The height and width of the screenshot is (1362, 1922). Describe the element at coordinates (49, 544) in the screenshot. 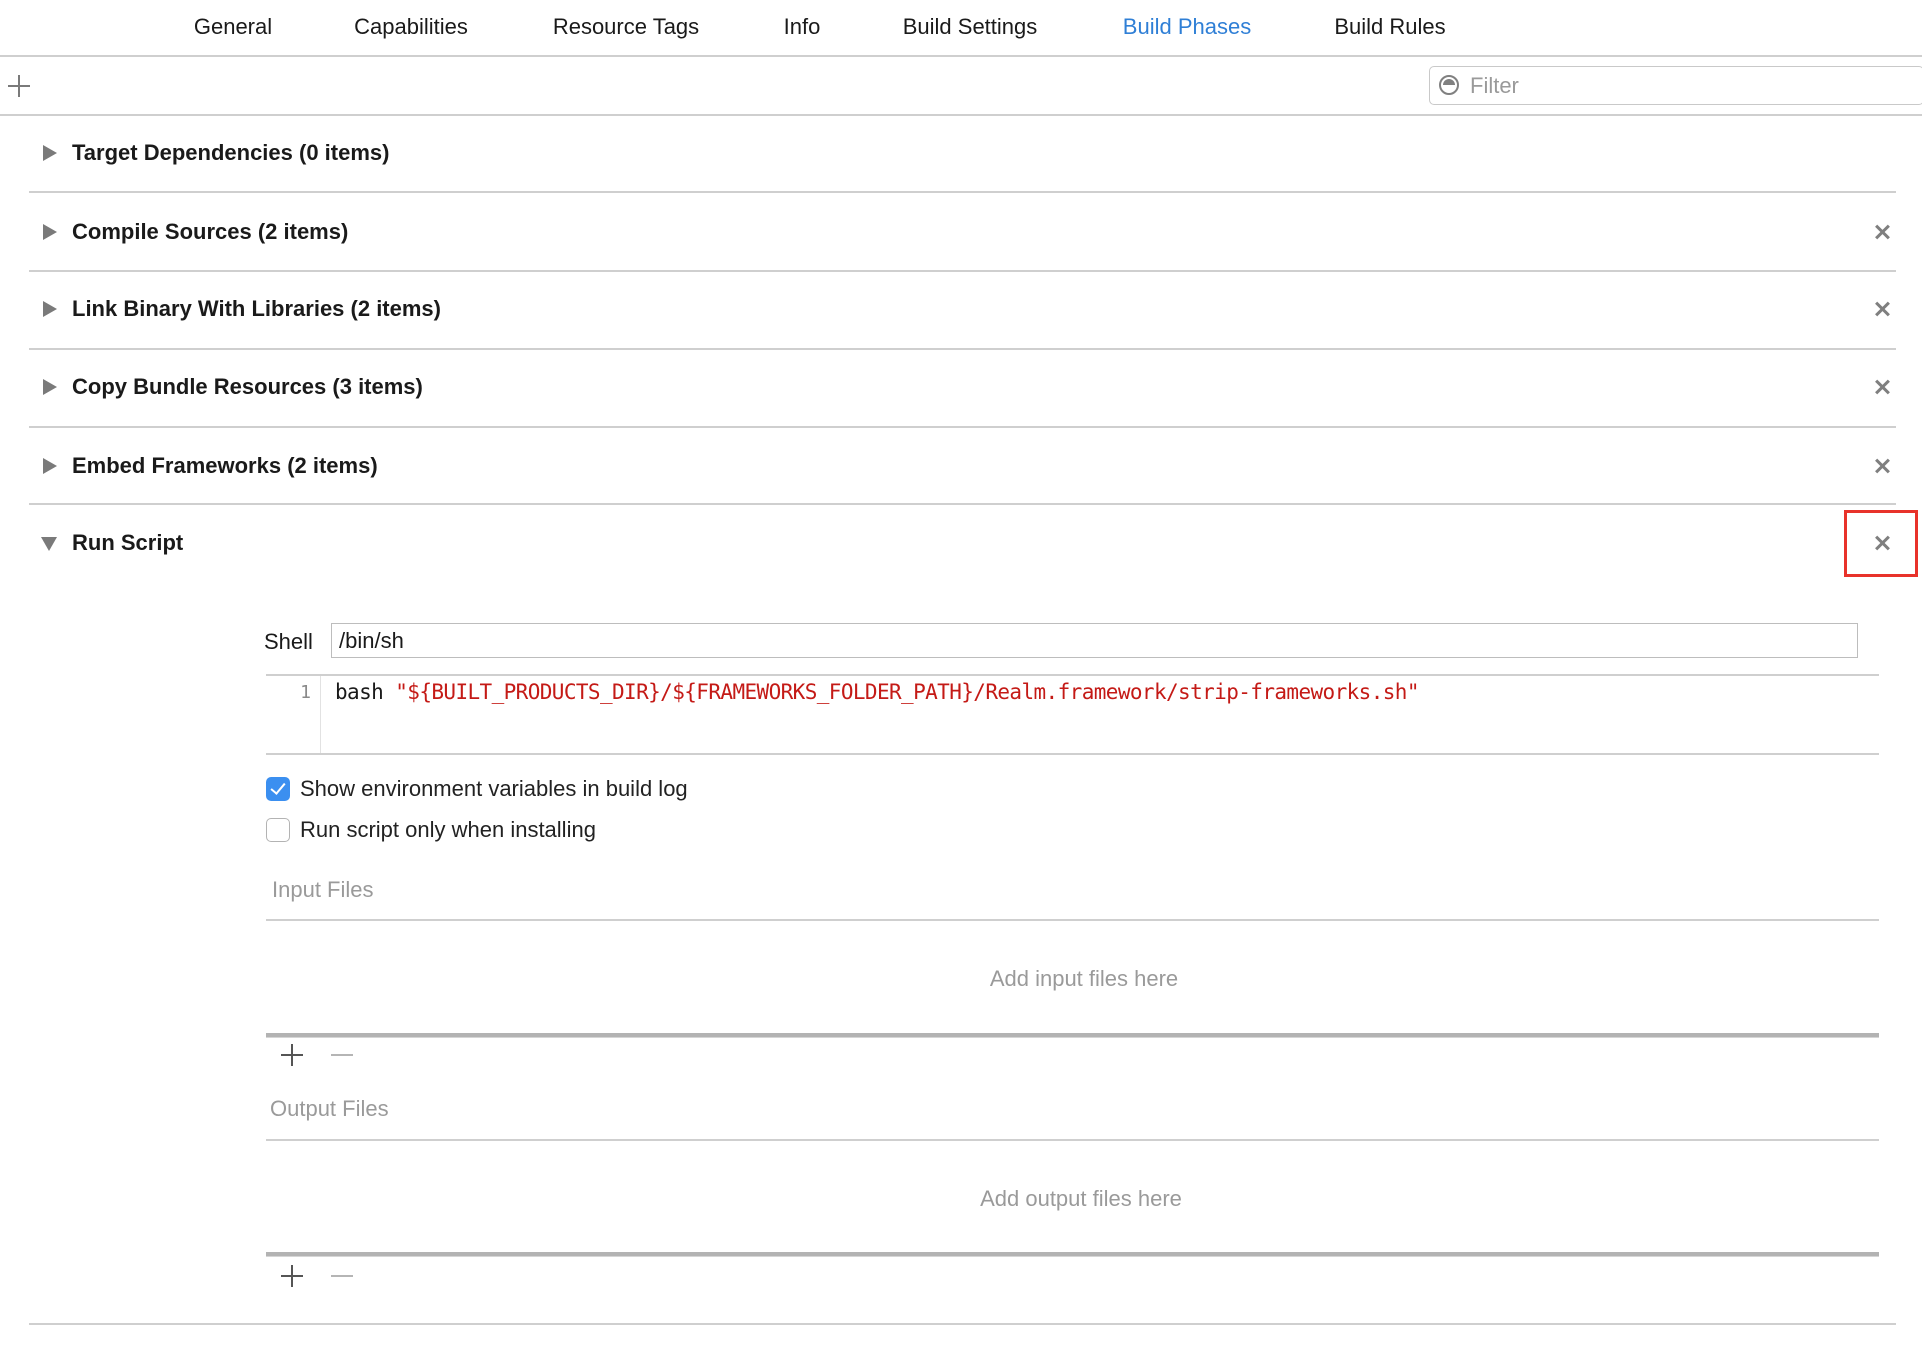

I see `disclosure-triangle-expanded-icon` at that location.